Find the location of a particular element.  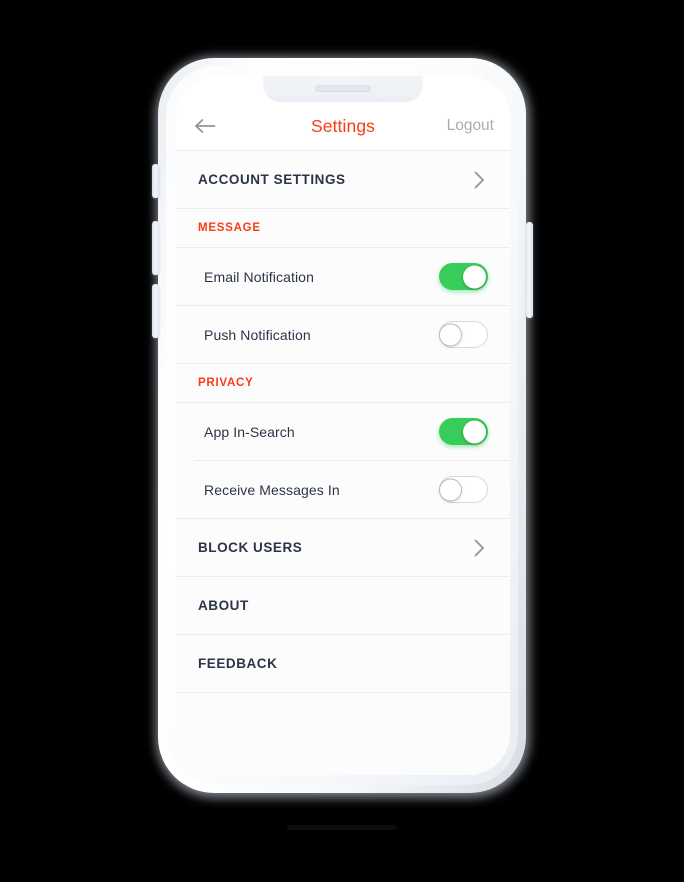

phone-notch is located at coordinates (343, 89).